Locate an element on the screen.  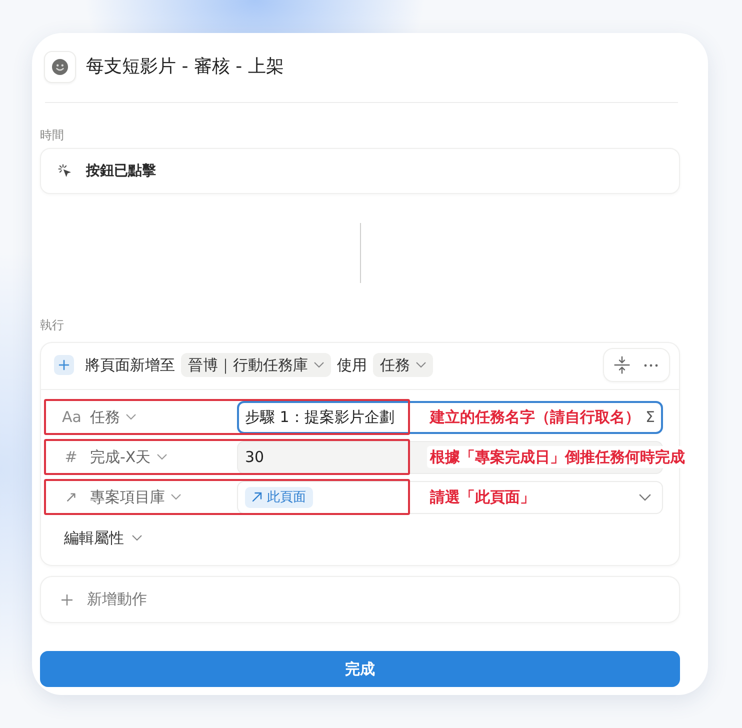
property-dropdown: Aa 任務 is located at coordinates (140, 417).